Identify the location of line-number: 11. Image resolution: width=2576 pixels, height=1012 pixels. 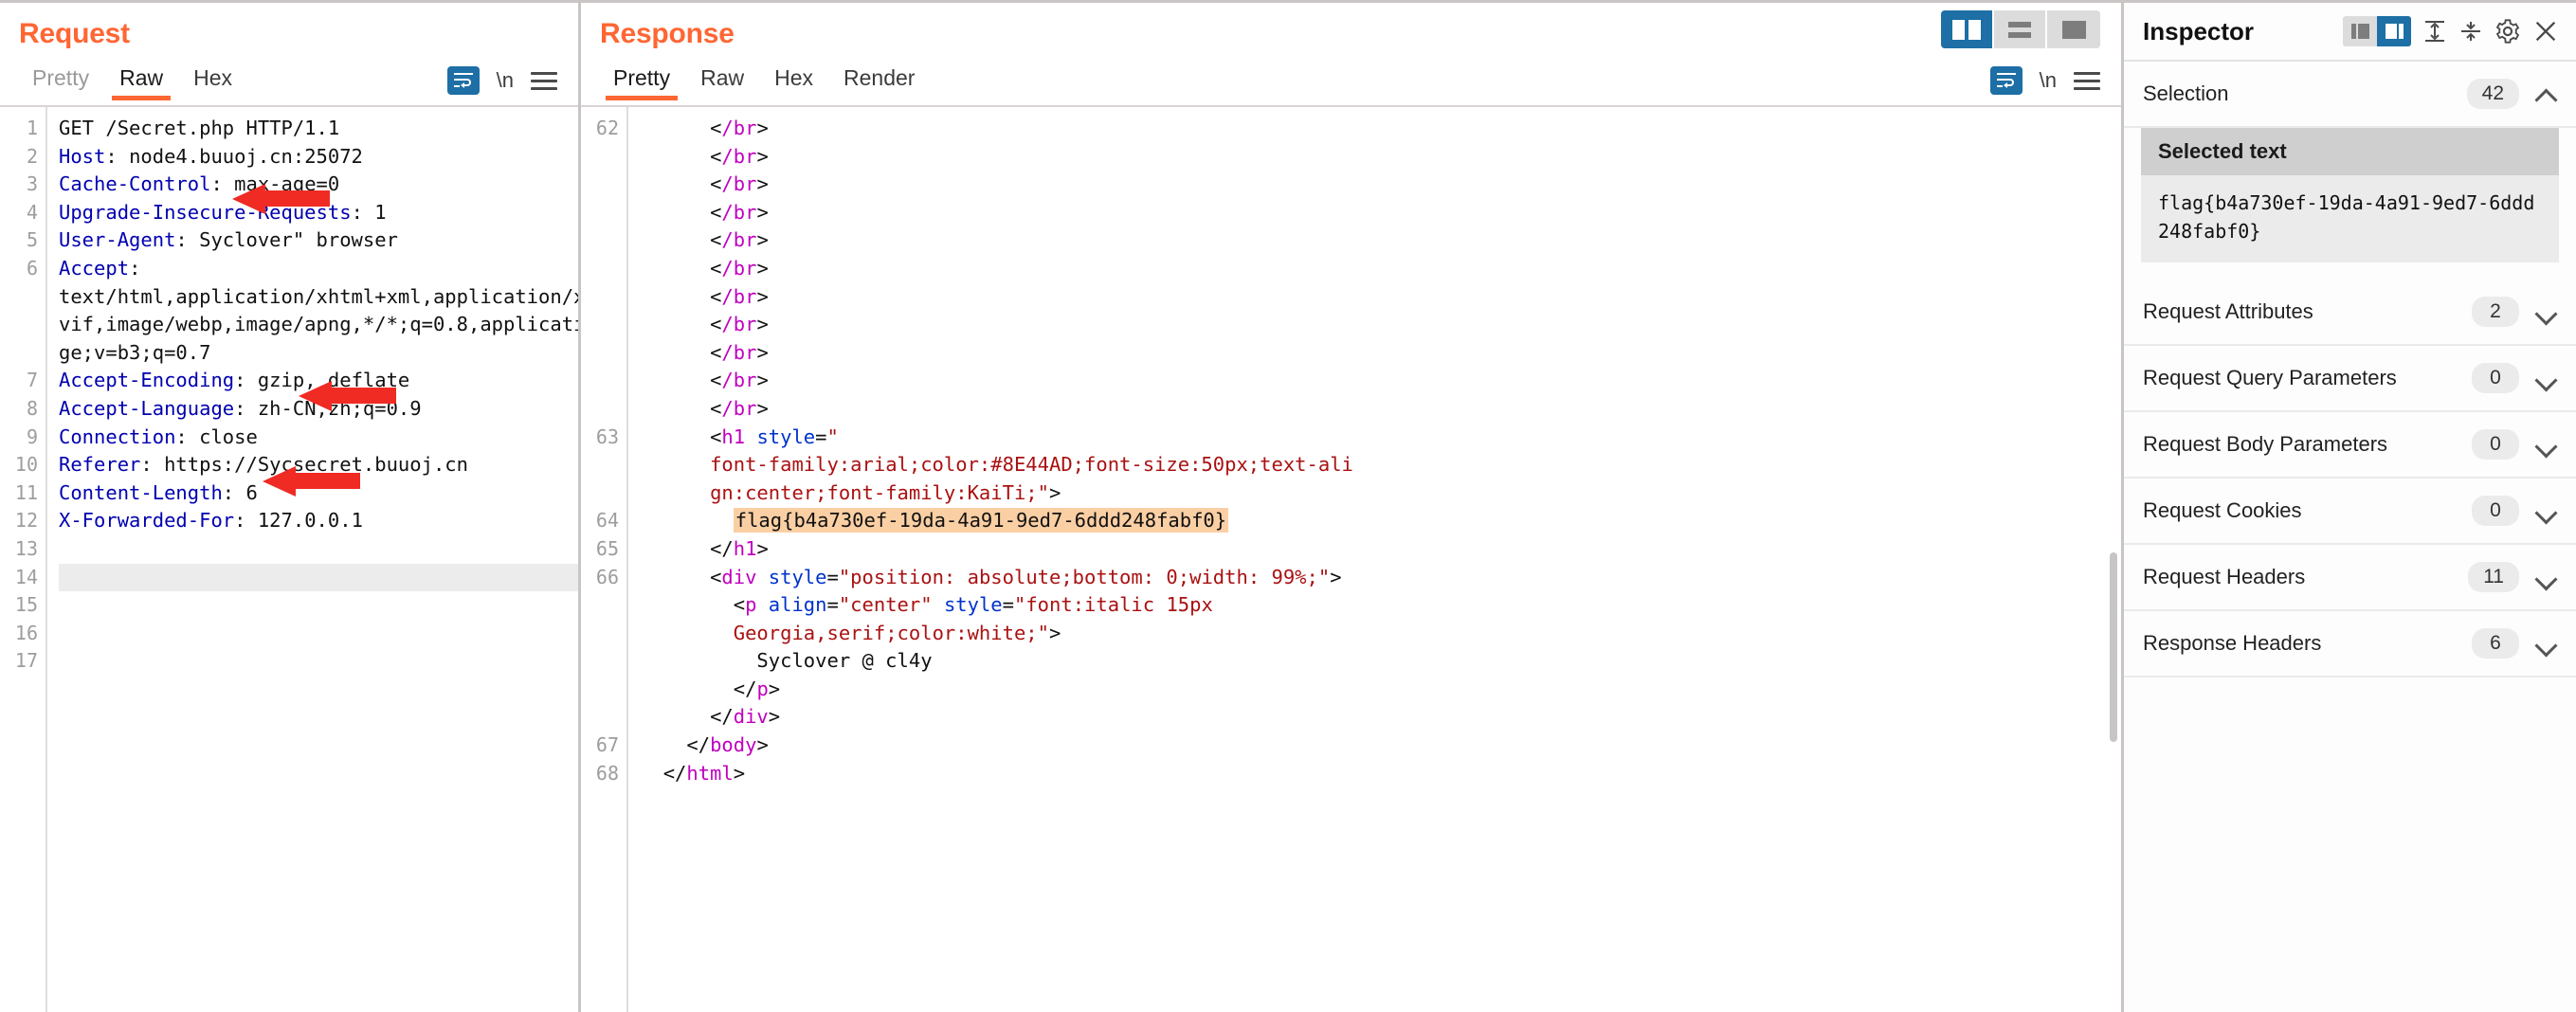
(26, 492).